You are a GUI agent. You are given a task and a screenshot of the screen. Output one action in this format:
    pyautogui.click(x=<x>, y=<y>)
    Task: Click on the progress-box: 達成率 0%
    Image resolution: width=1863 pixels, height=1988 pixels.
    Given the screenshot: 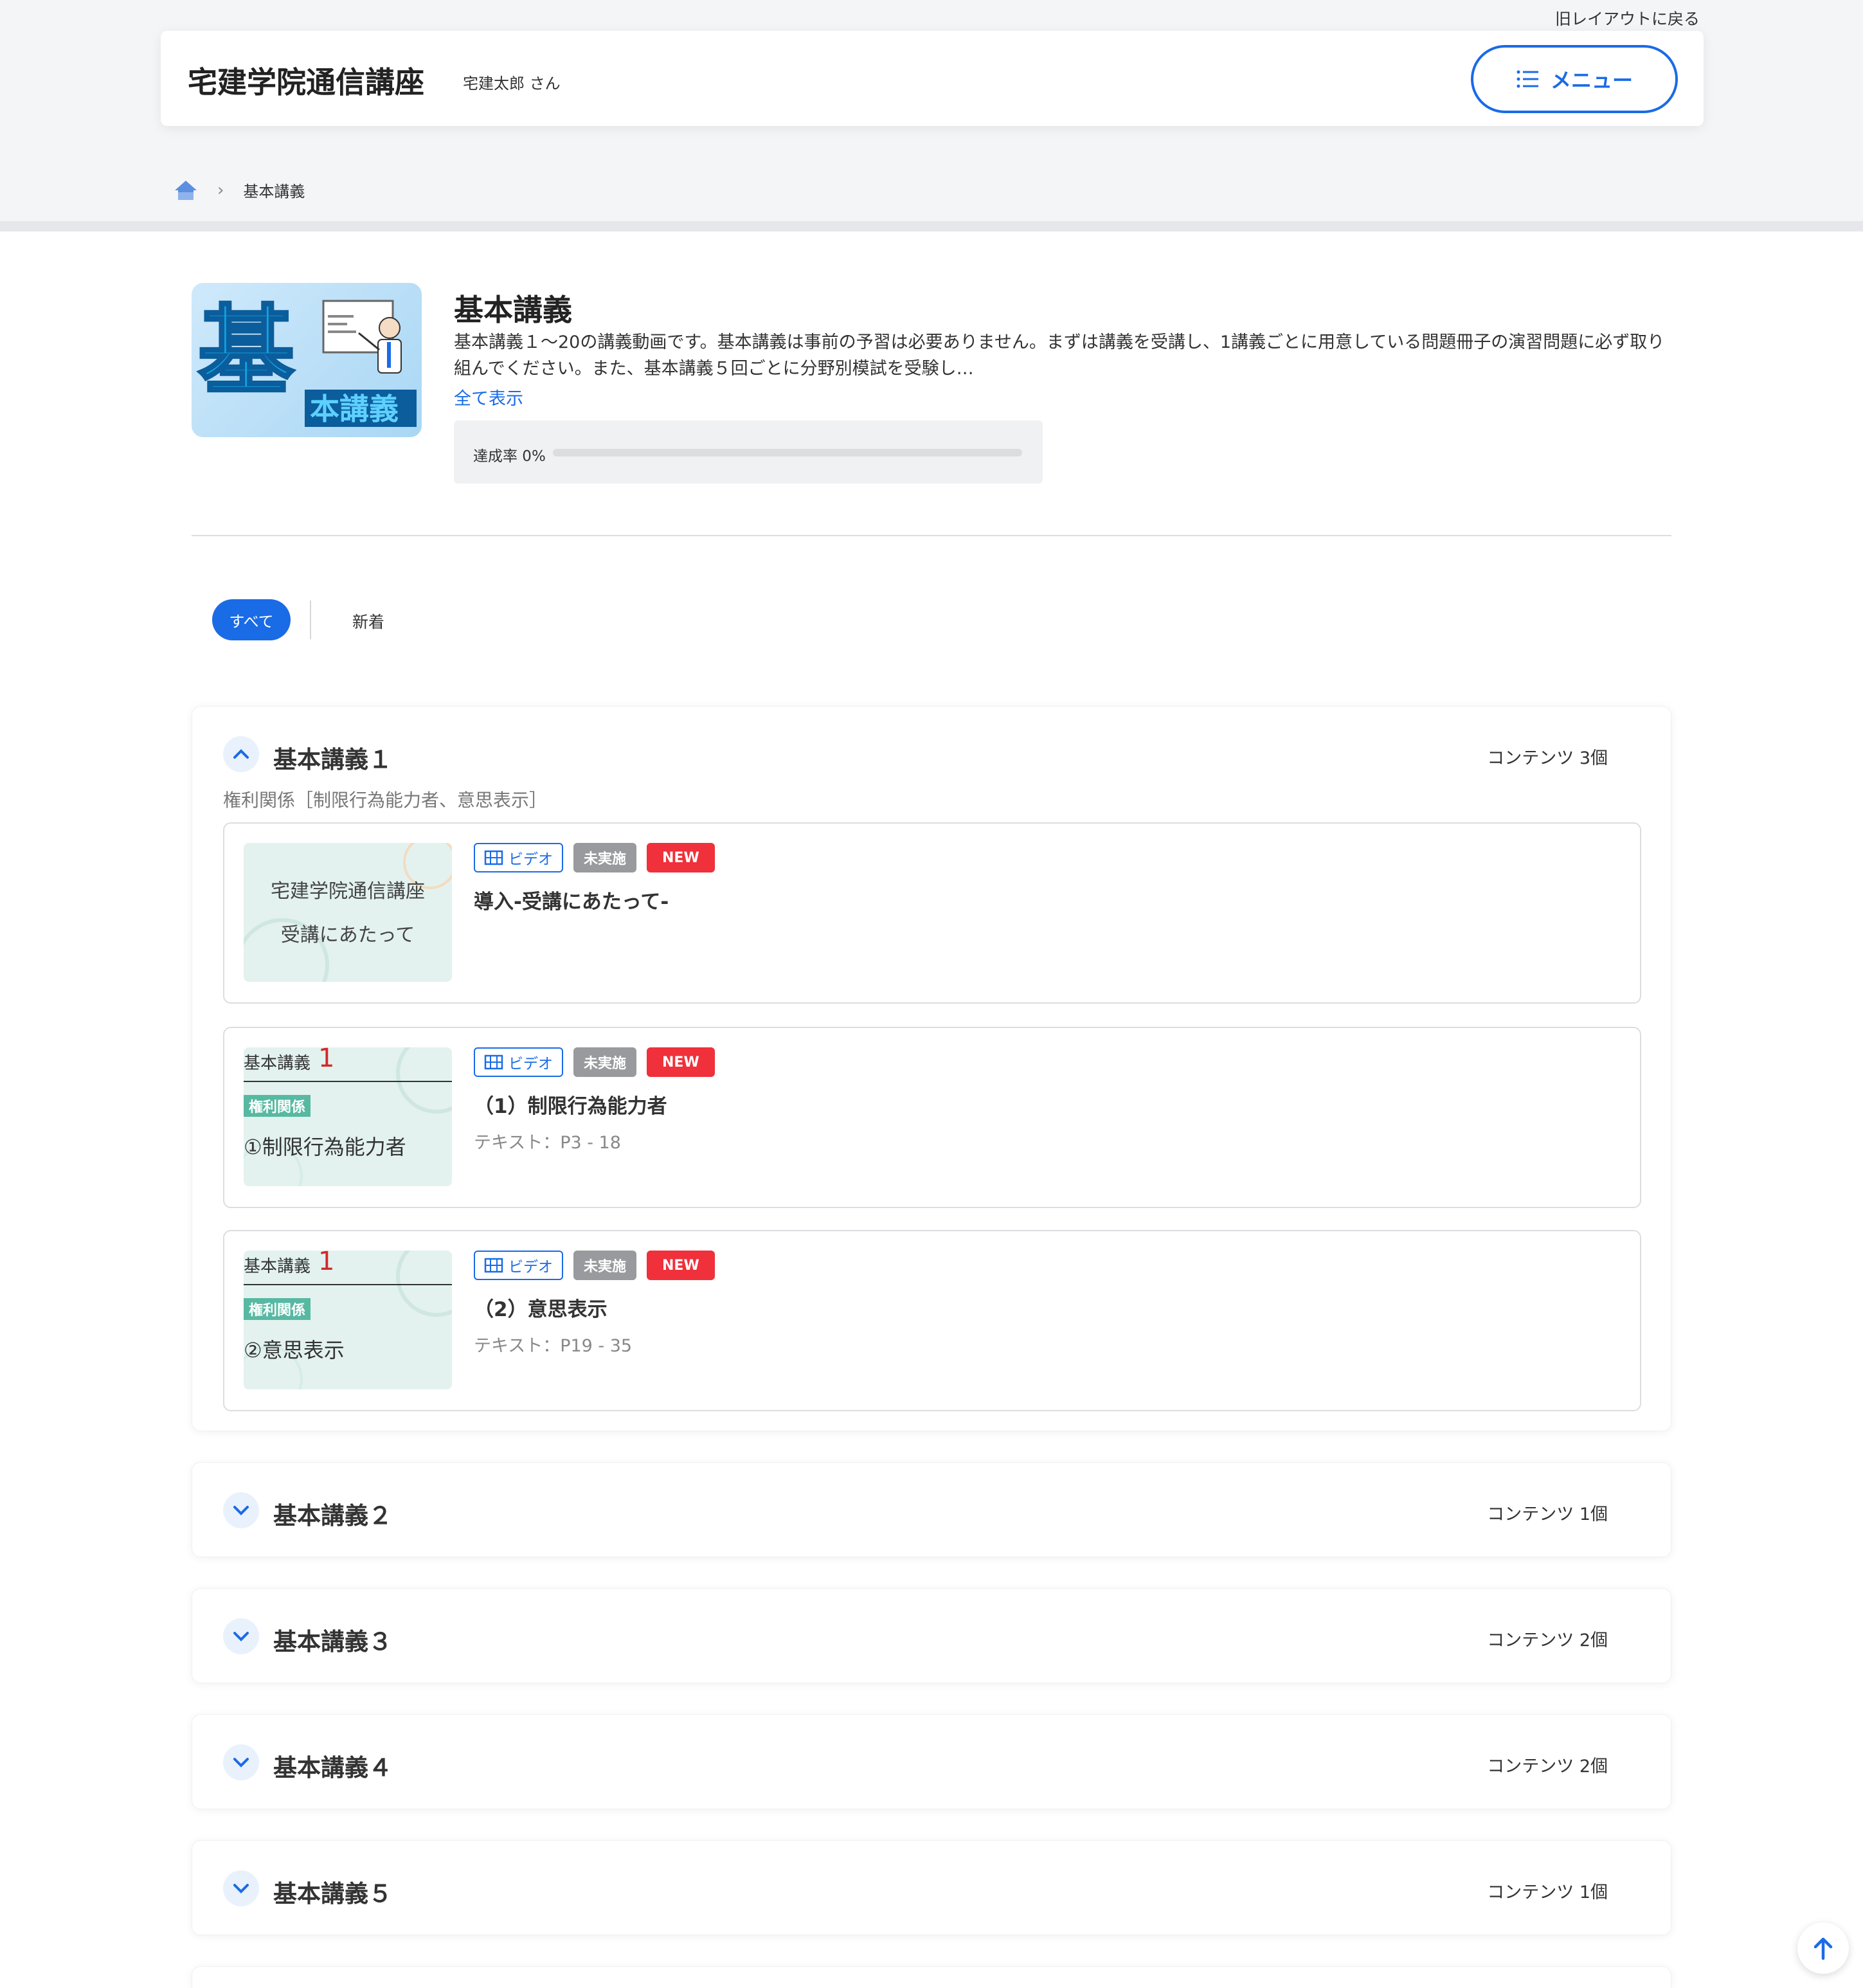 What is the action you would take?
    pyautogui.click(x=748, y=452)
    